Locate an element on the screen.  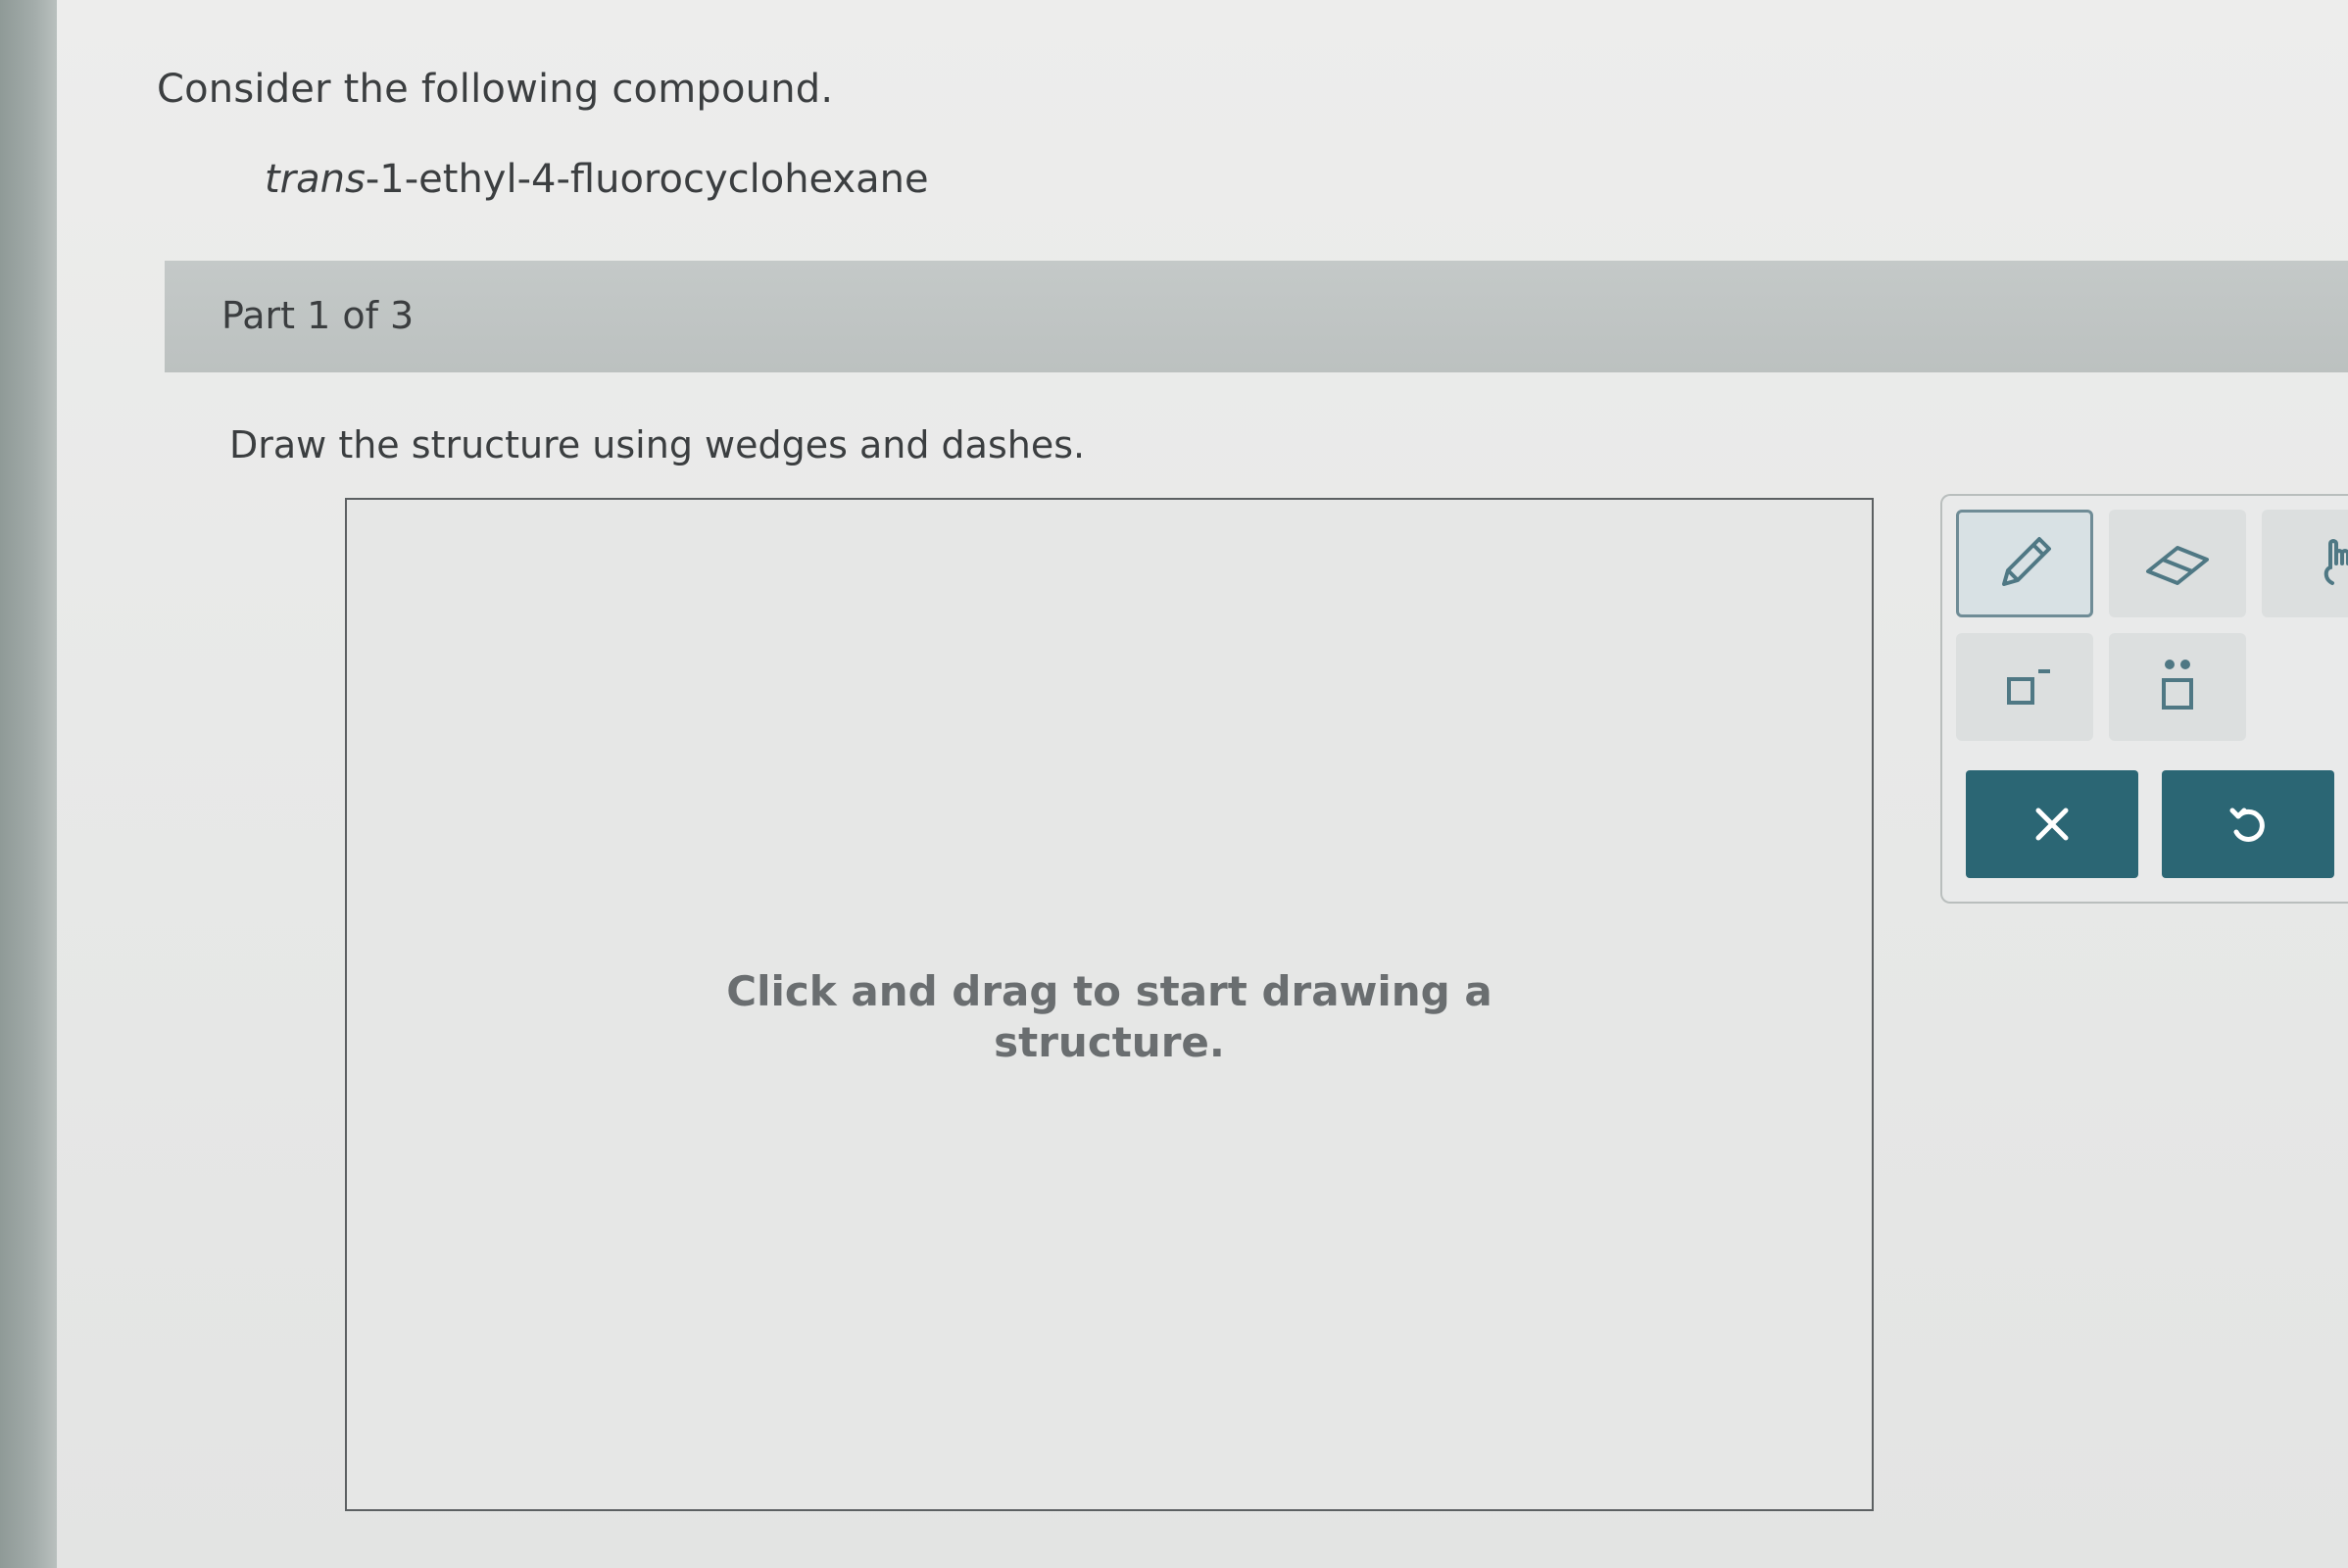
pencil-icon is located at coordinates (2026, 561).